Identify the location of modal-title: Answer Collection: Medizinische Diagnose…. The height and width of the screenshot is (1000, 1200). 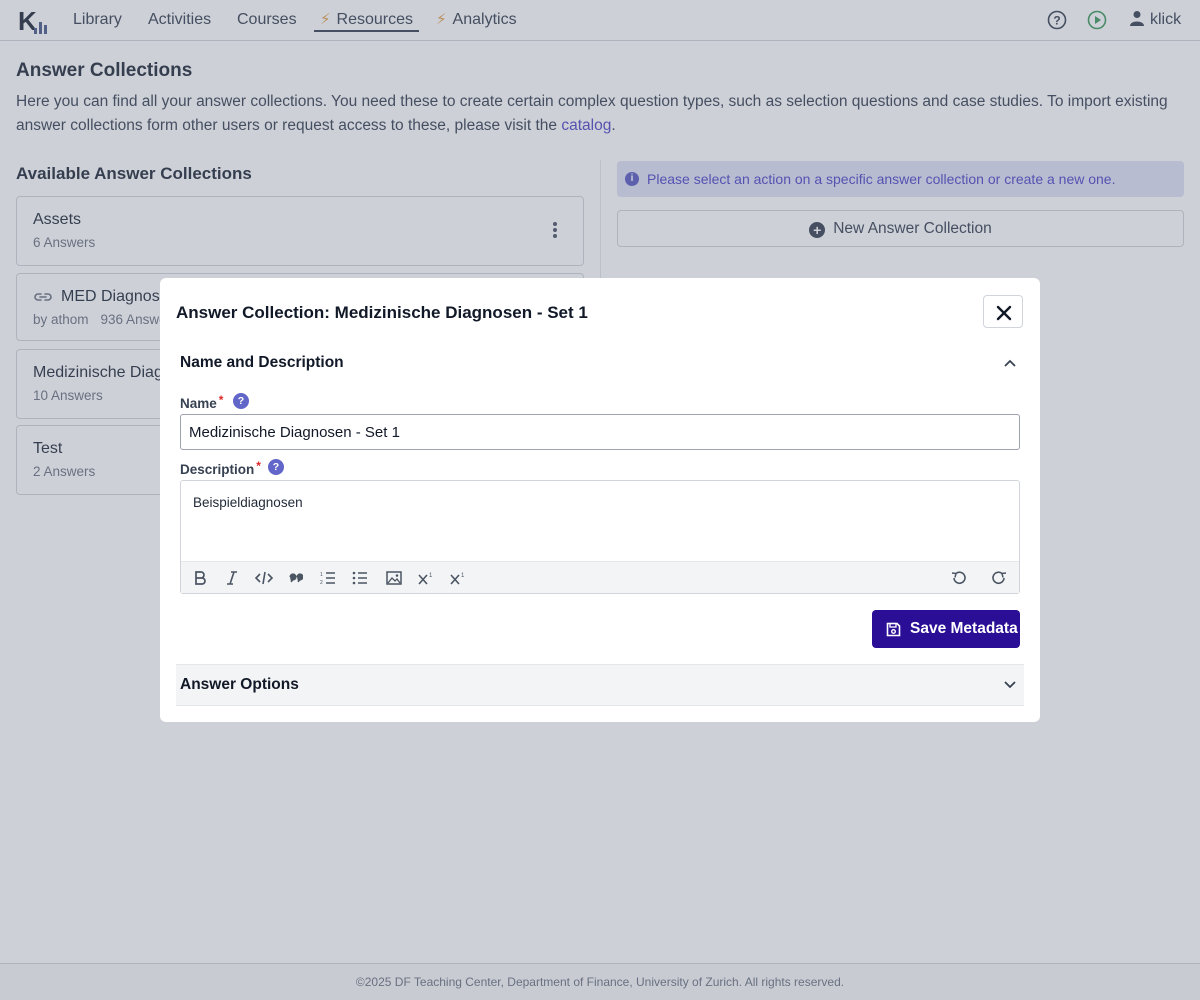
(382, 312).